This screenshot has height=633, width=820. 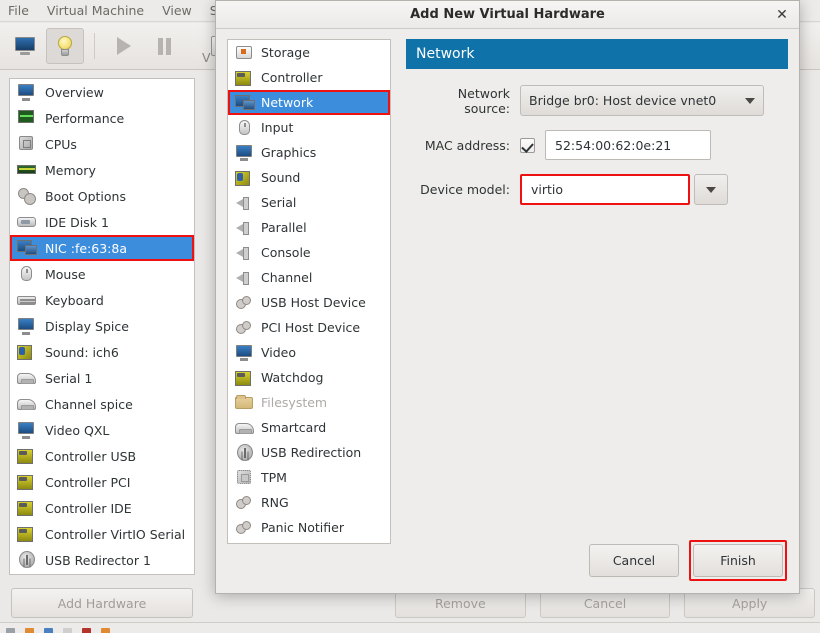 I want to click on graphics-icon, so click(x=244, y=152).